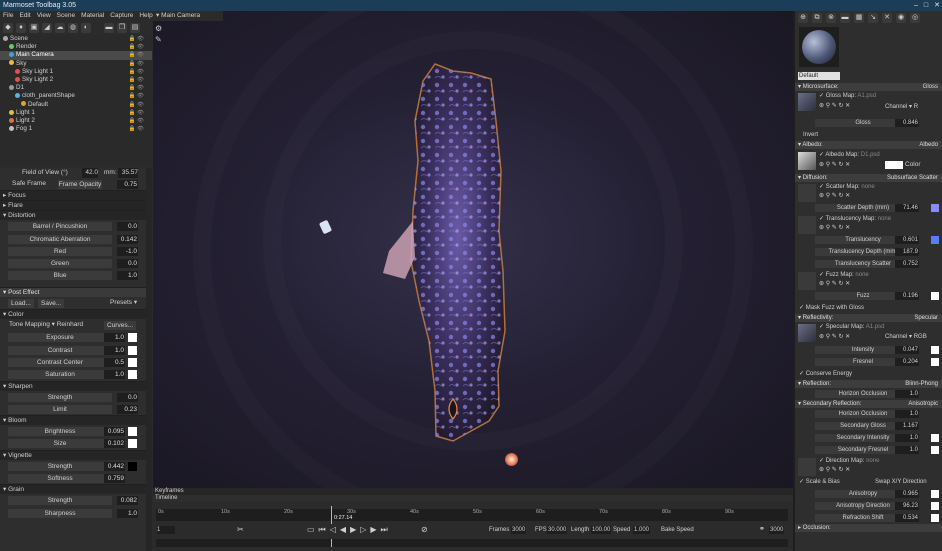 The width and height of the screenshot is (942, 551). Describe the element at coordinates (76, 96) in the screenshot. I see `scene-tree-item: cloth_parentShape 🔒 👁` at that location.